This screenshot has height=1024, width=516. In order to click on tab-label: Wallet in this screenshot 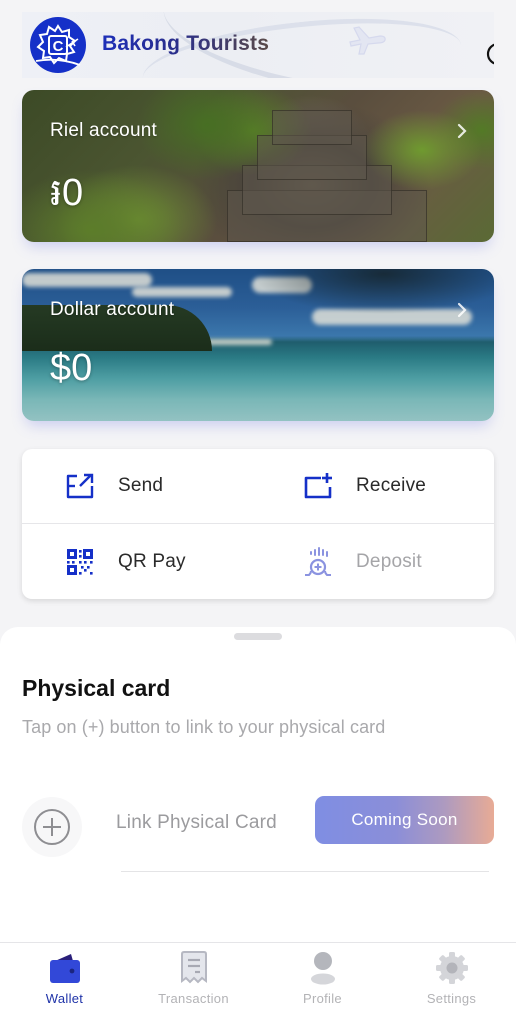, I will do `click(64, 998)`.